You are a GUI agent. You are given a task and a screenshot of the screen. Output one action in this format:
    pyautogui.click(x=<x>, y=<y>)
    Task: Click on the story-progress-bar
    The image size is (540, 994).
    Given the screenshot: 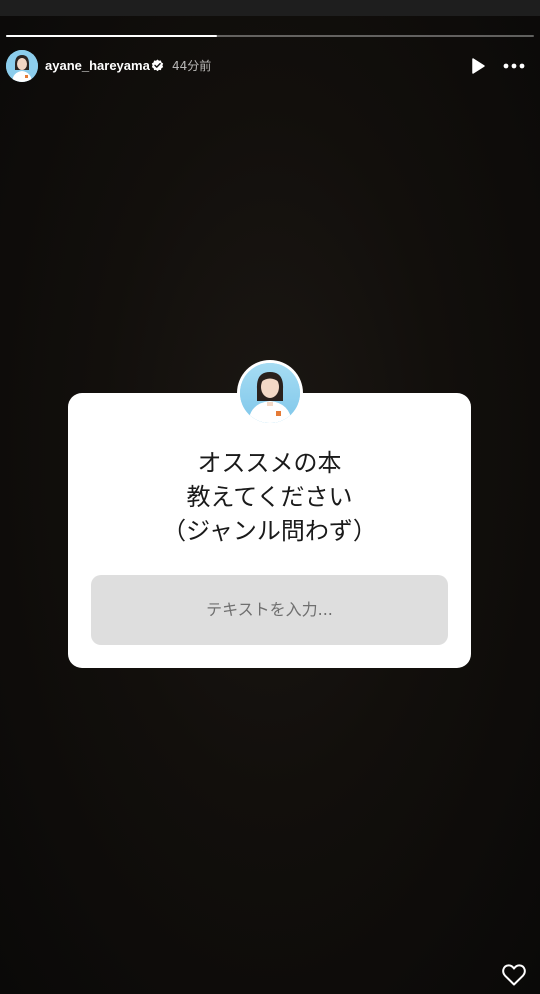 What is the action you would take?
    pyautogui.click(x=270, y=36)
    